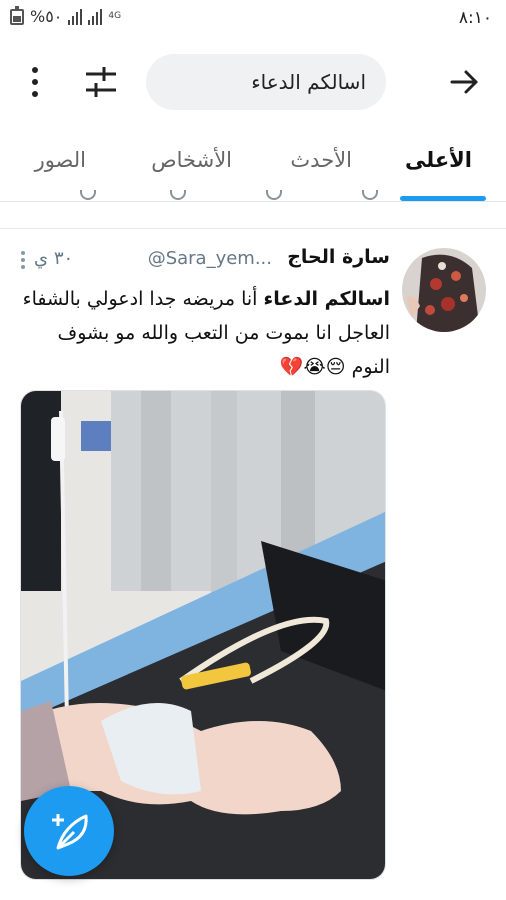  I want to click on avatar-image, so click(444, 290).